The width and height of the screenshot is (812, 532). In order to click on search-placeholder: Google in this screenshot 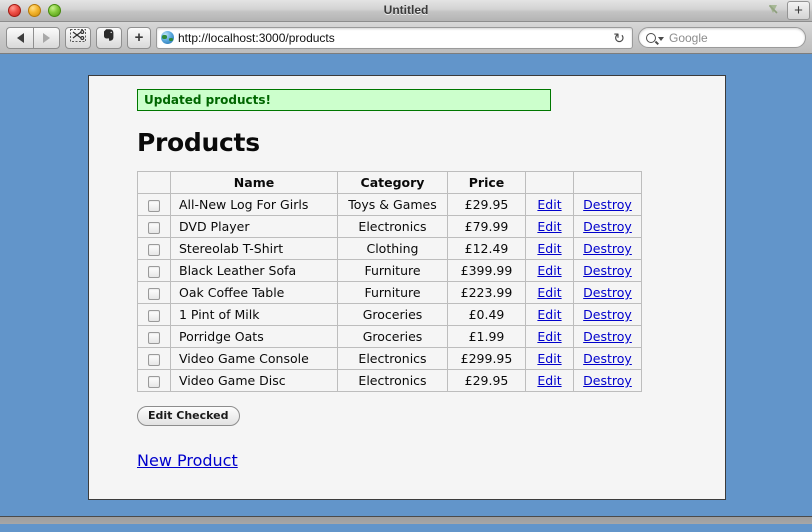, I will do `click(688, 37)`.